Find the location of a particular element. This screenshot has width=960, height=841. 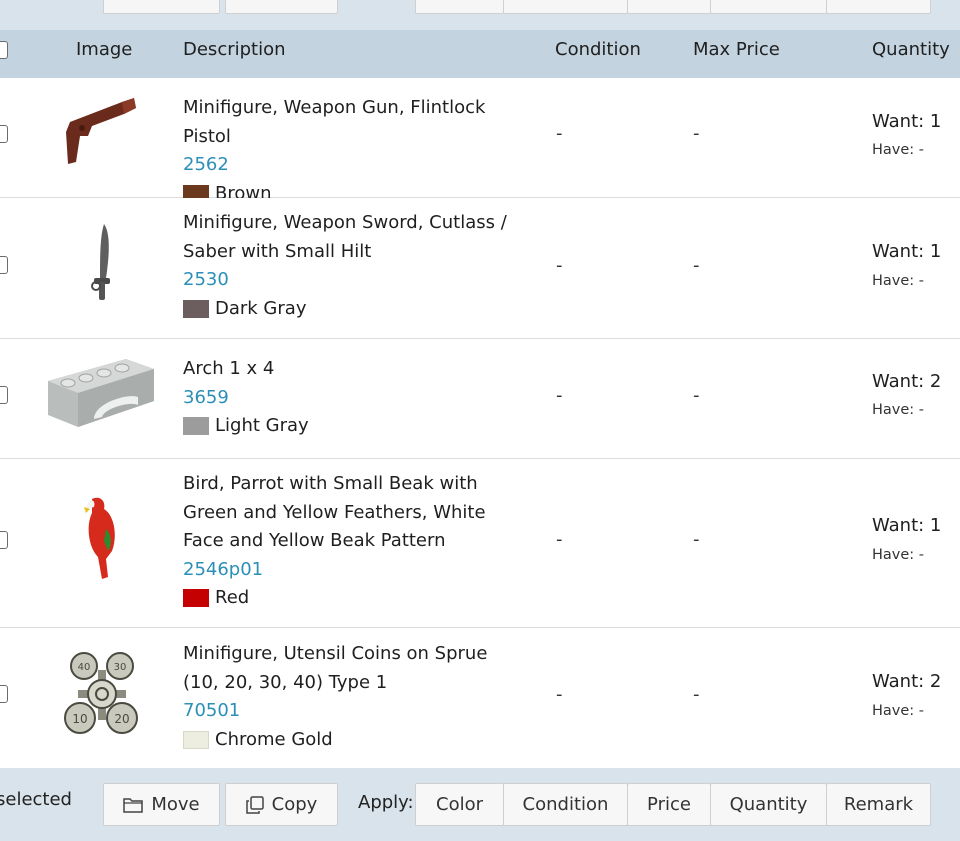

copy-button: Copy is located at coordinates (281, 804).